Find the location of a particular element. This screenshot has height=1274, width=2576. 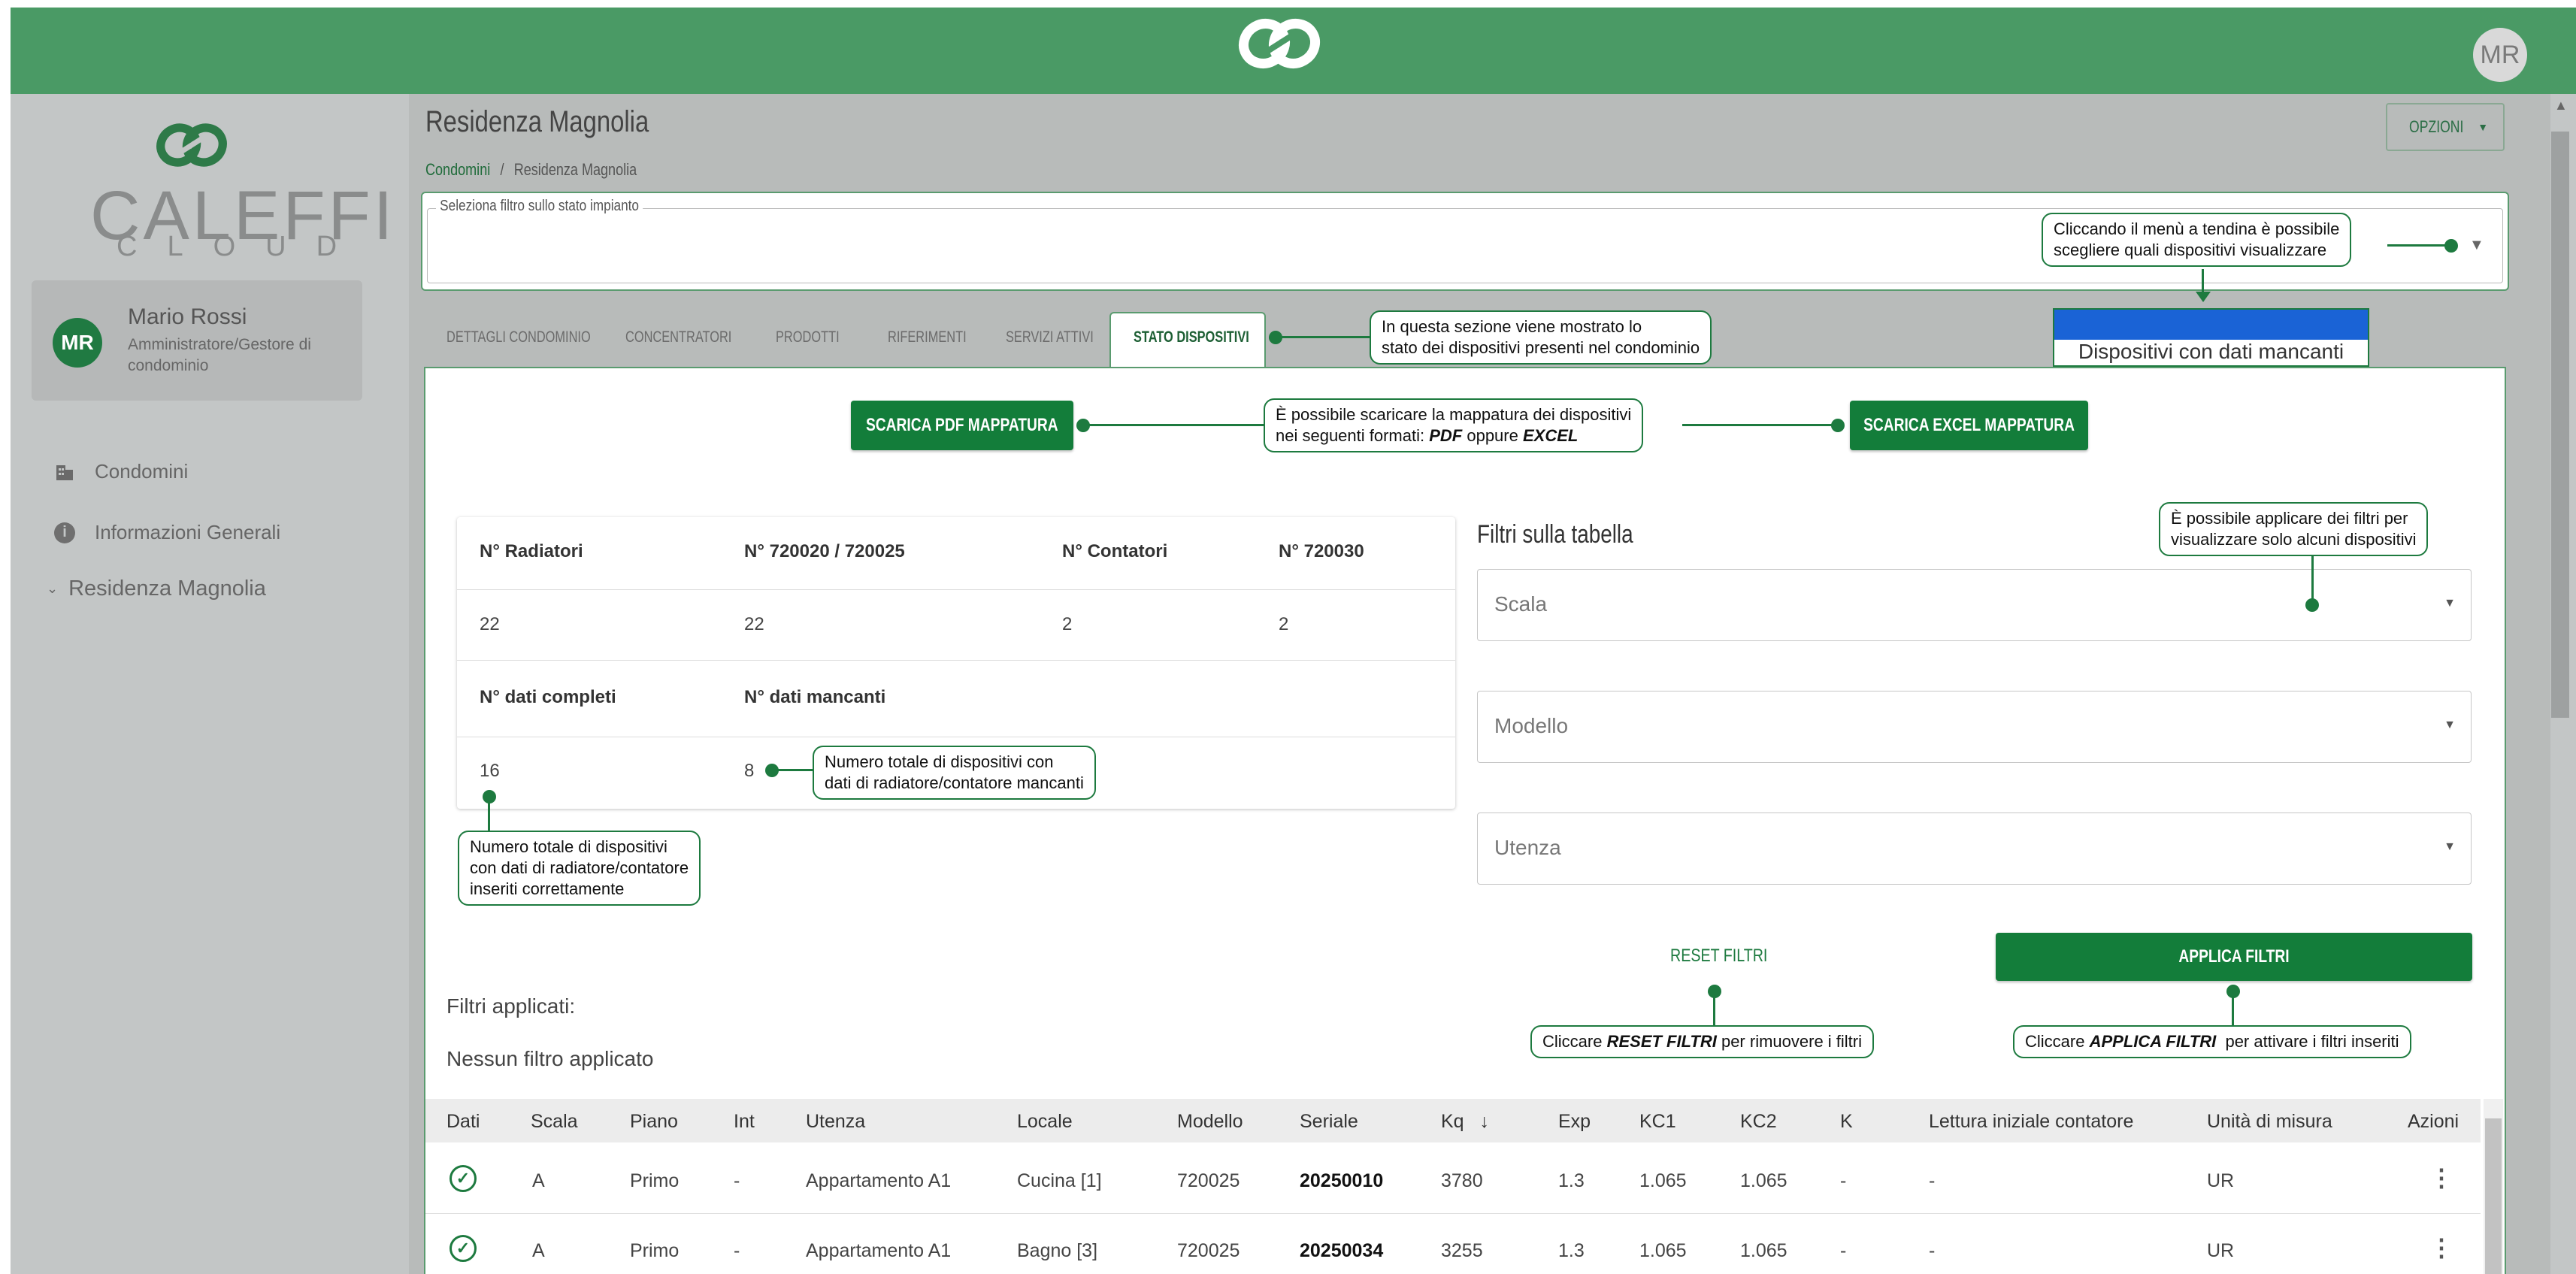

column-header-int: Int is located at coordinates (744, 1122).